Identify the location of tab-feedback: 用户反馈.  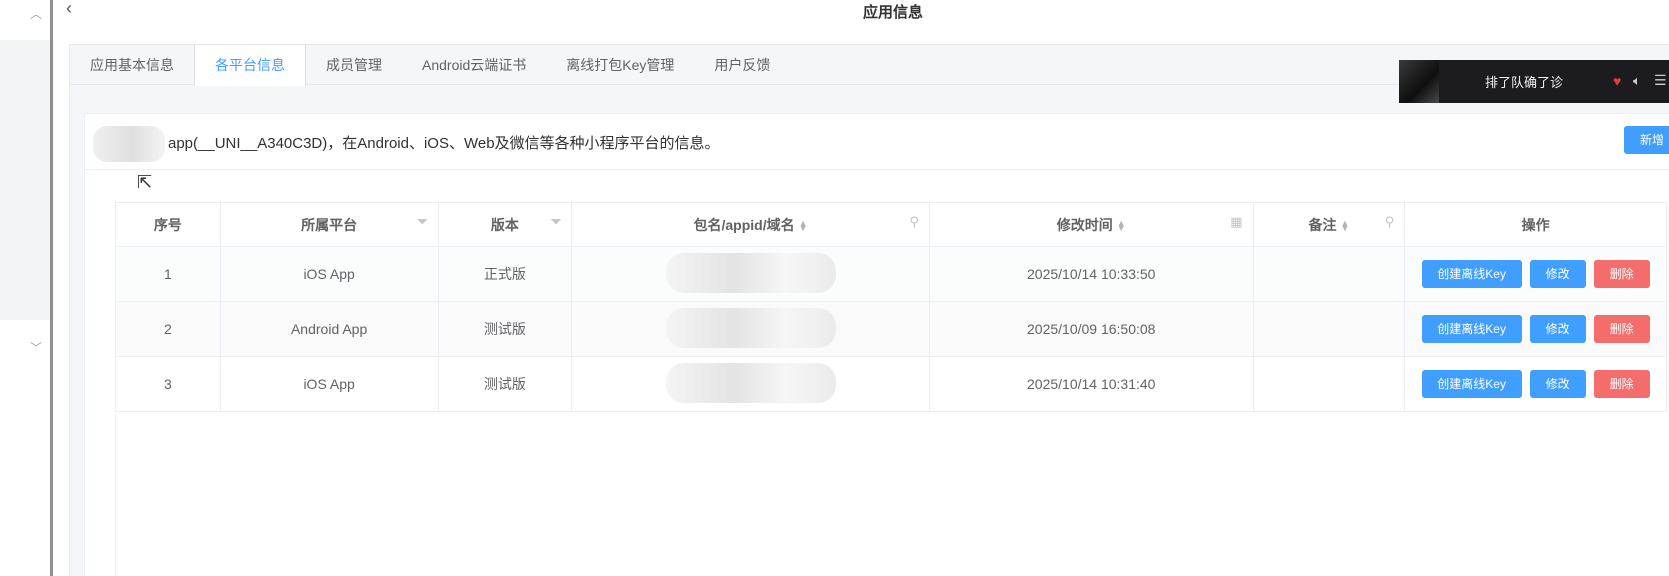
(742, 65).